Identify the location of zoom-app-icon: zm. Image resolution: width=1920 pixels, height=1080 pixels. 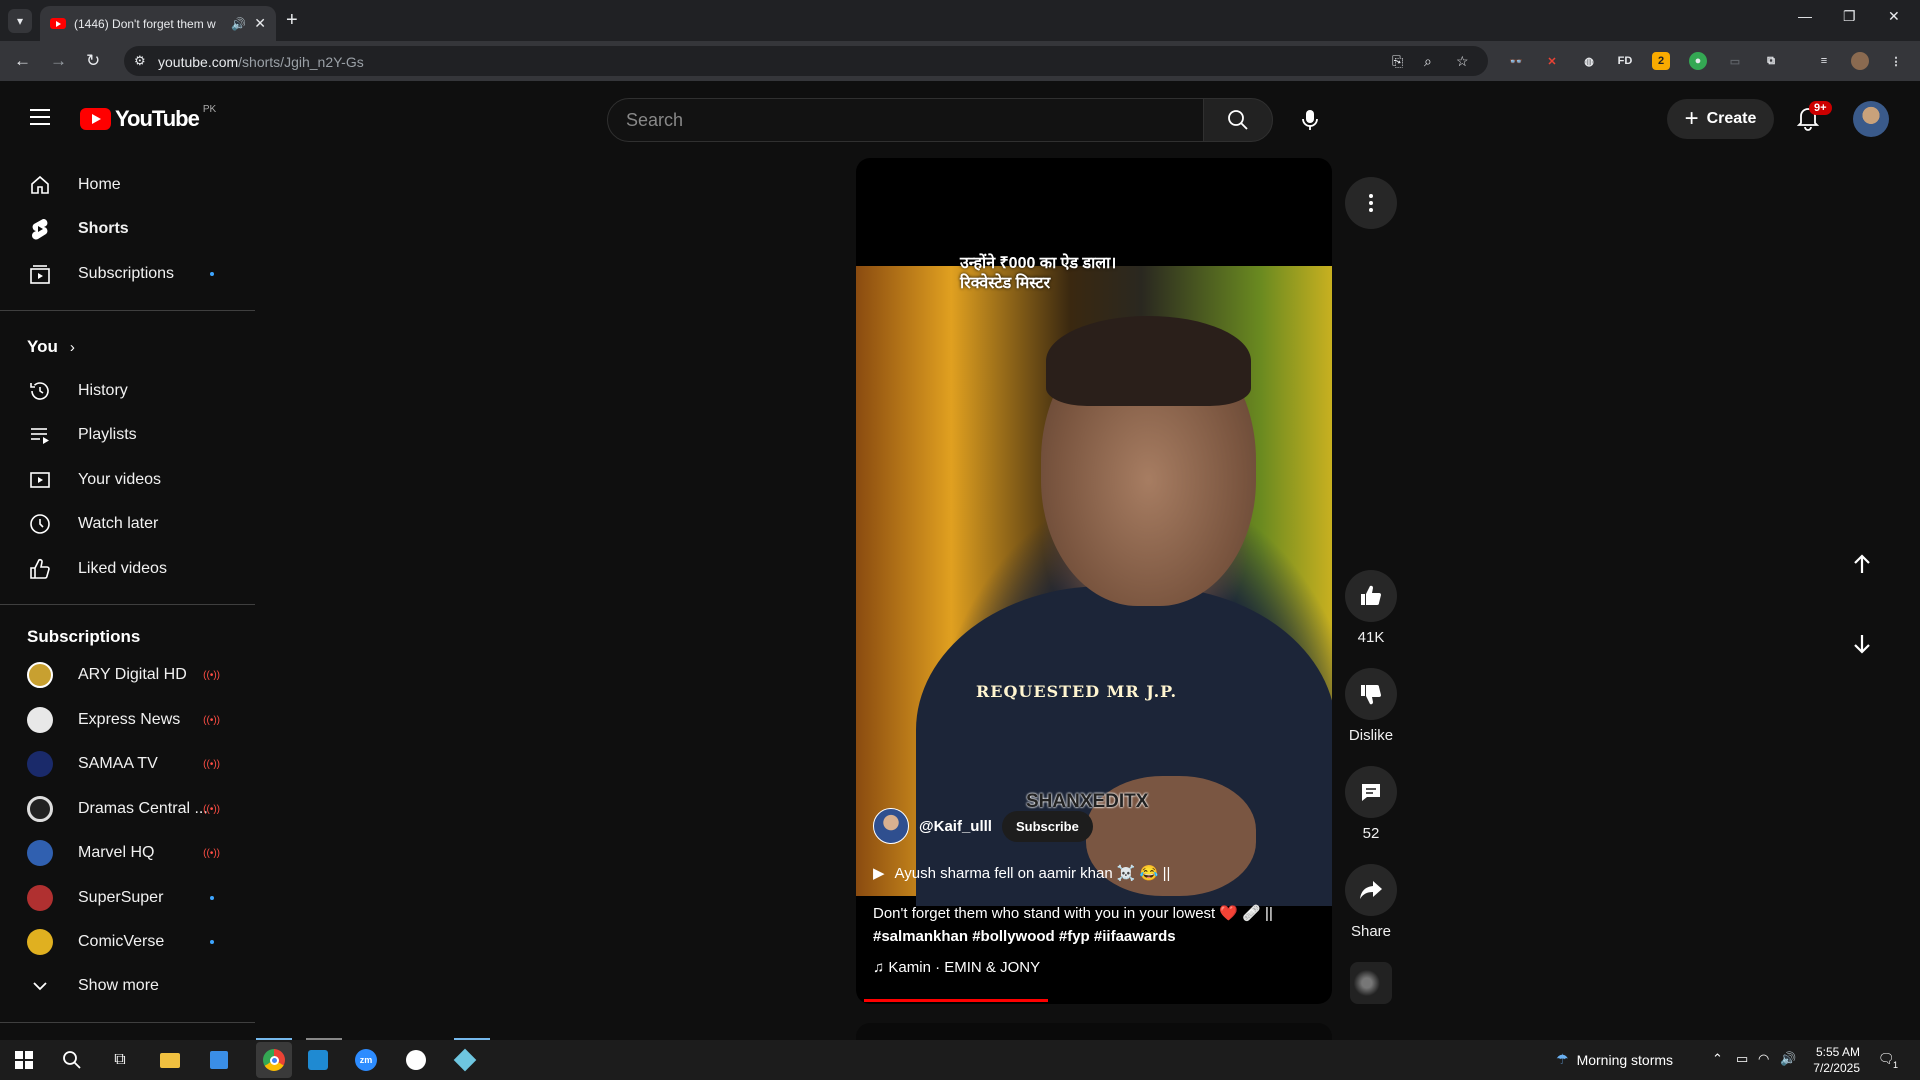
(366, 1060).